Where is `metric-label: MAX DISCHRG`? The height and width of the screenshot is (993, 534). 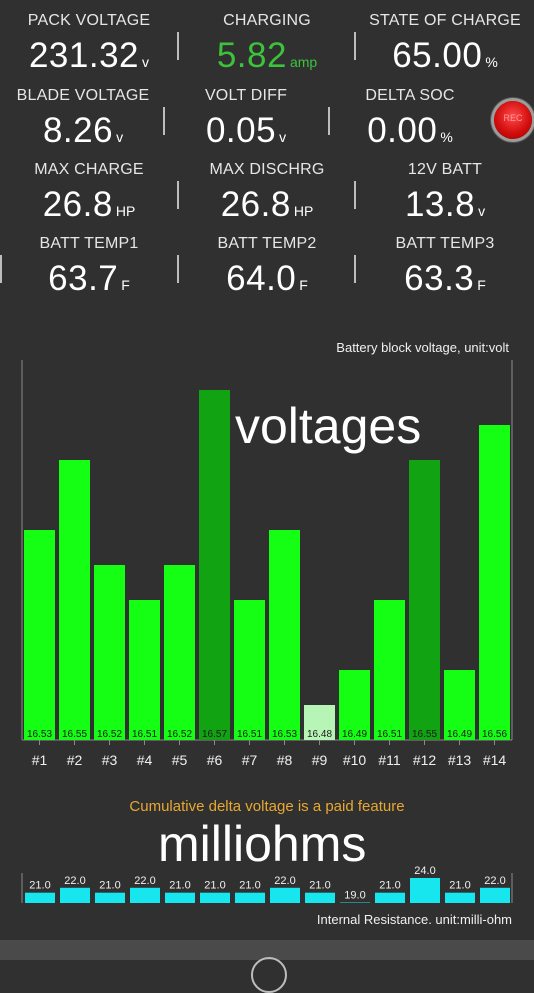 metric-label: MAX DISCHRG is located at coordinates (267, 170).